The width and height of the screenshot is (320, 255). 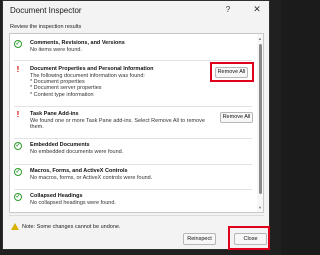 I want to click on item-title: Embedded Documents, so click(x=60, y=145).